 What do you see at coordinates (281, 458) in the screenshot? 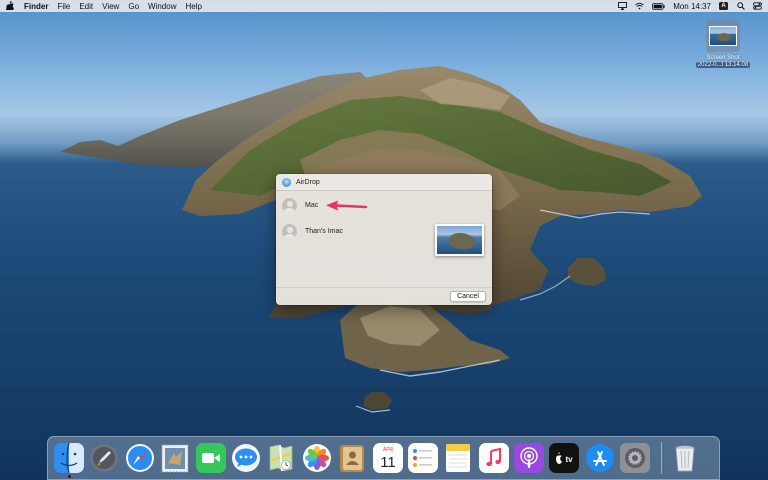
I see `dock-maps-icon` at bounding box center [281, 458].